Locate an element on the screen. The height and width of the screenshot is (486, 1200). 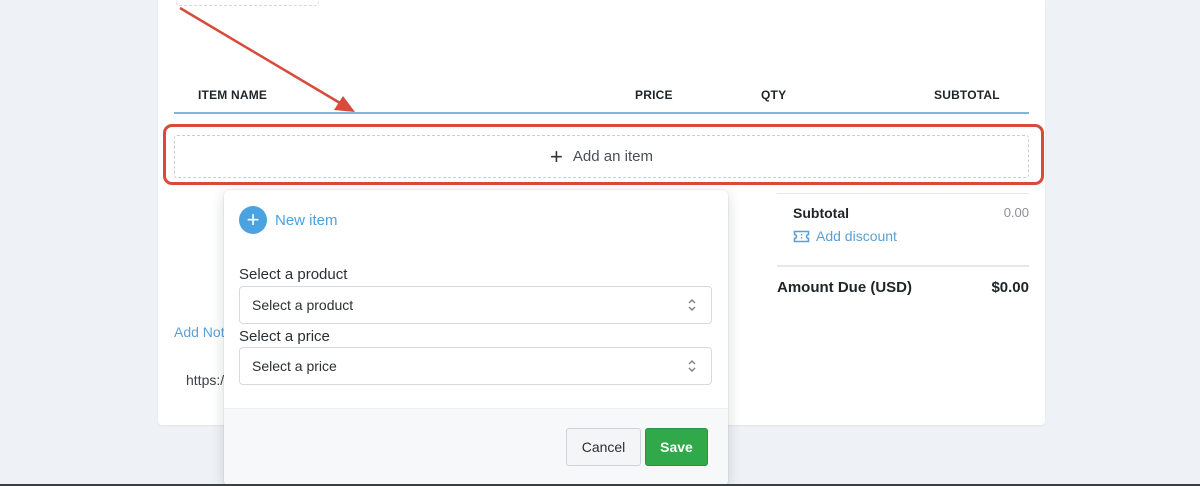
subtotal-label: Subtotal is located at coordinates (821, 213).